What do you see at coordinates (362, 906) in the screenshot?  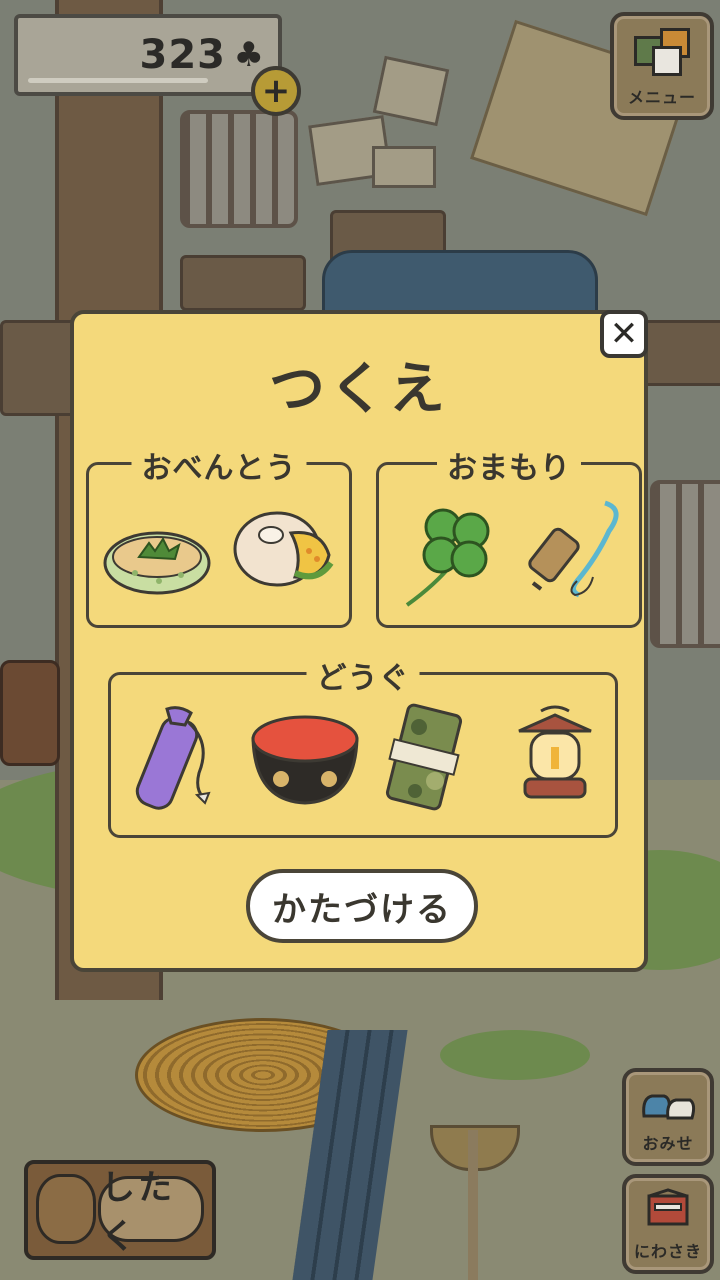 I see `cleanup-button: かたづける` at bounding box center [362, 906].